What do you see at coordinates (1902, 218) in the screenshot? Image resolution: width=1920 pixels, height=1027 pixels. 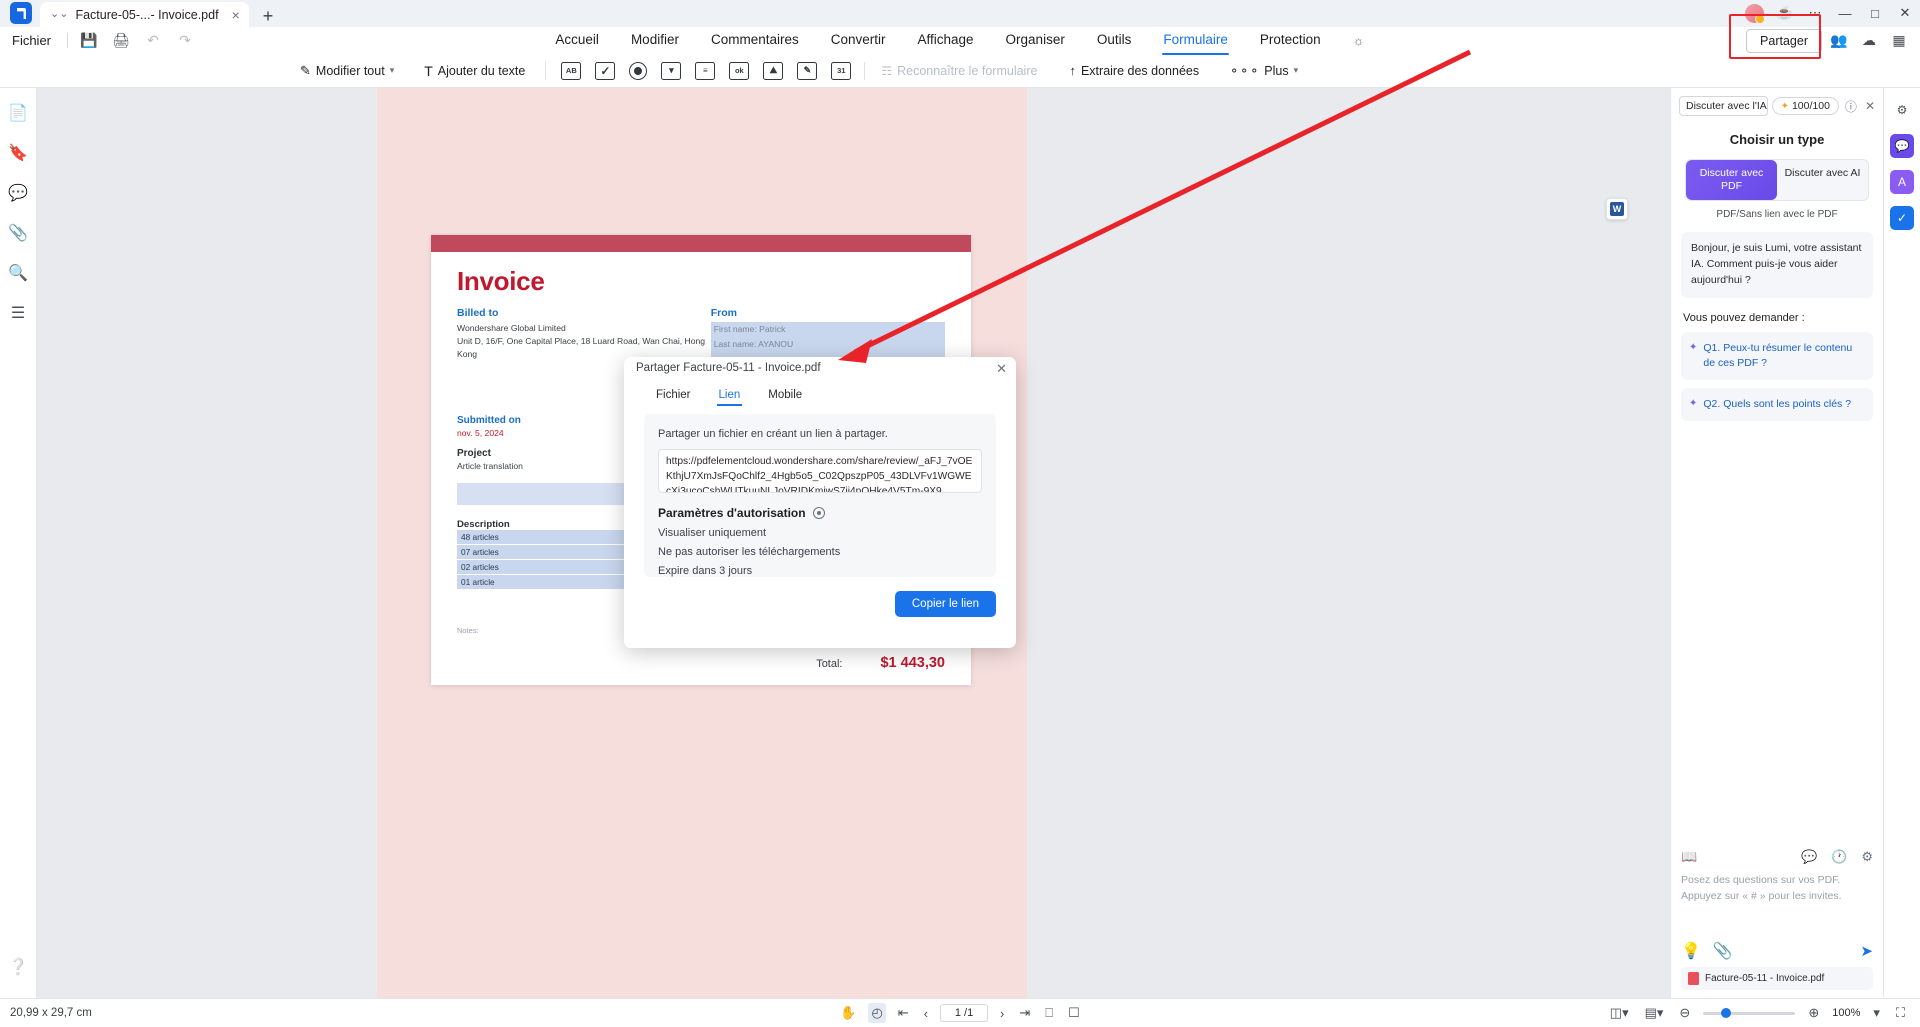 I see `ai-check-icon: ✓` at bounding box center [1902, 218].